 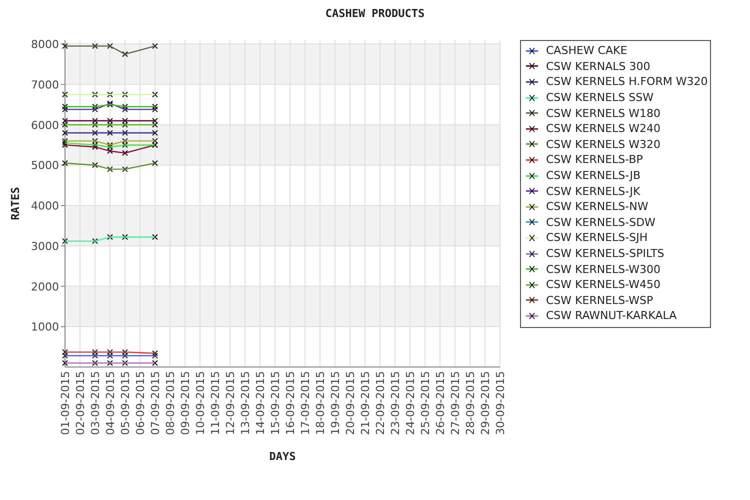 I want to click on y-tick-label: 4000, so click(x=45, y=206).